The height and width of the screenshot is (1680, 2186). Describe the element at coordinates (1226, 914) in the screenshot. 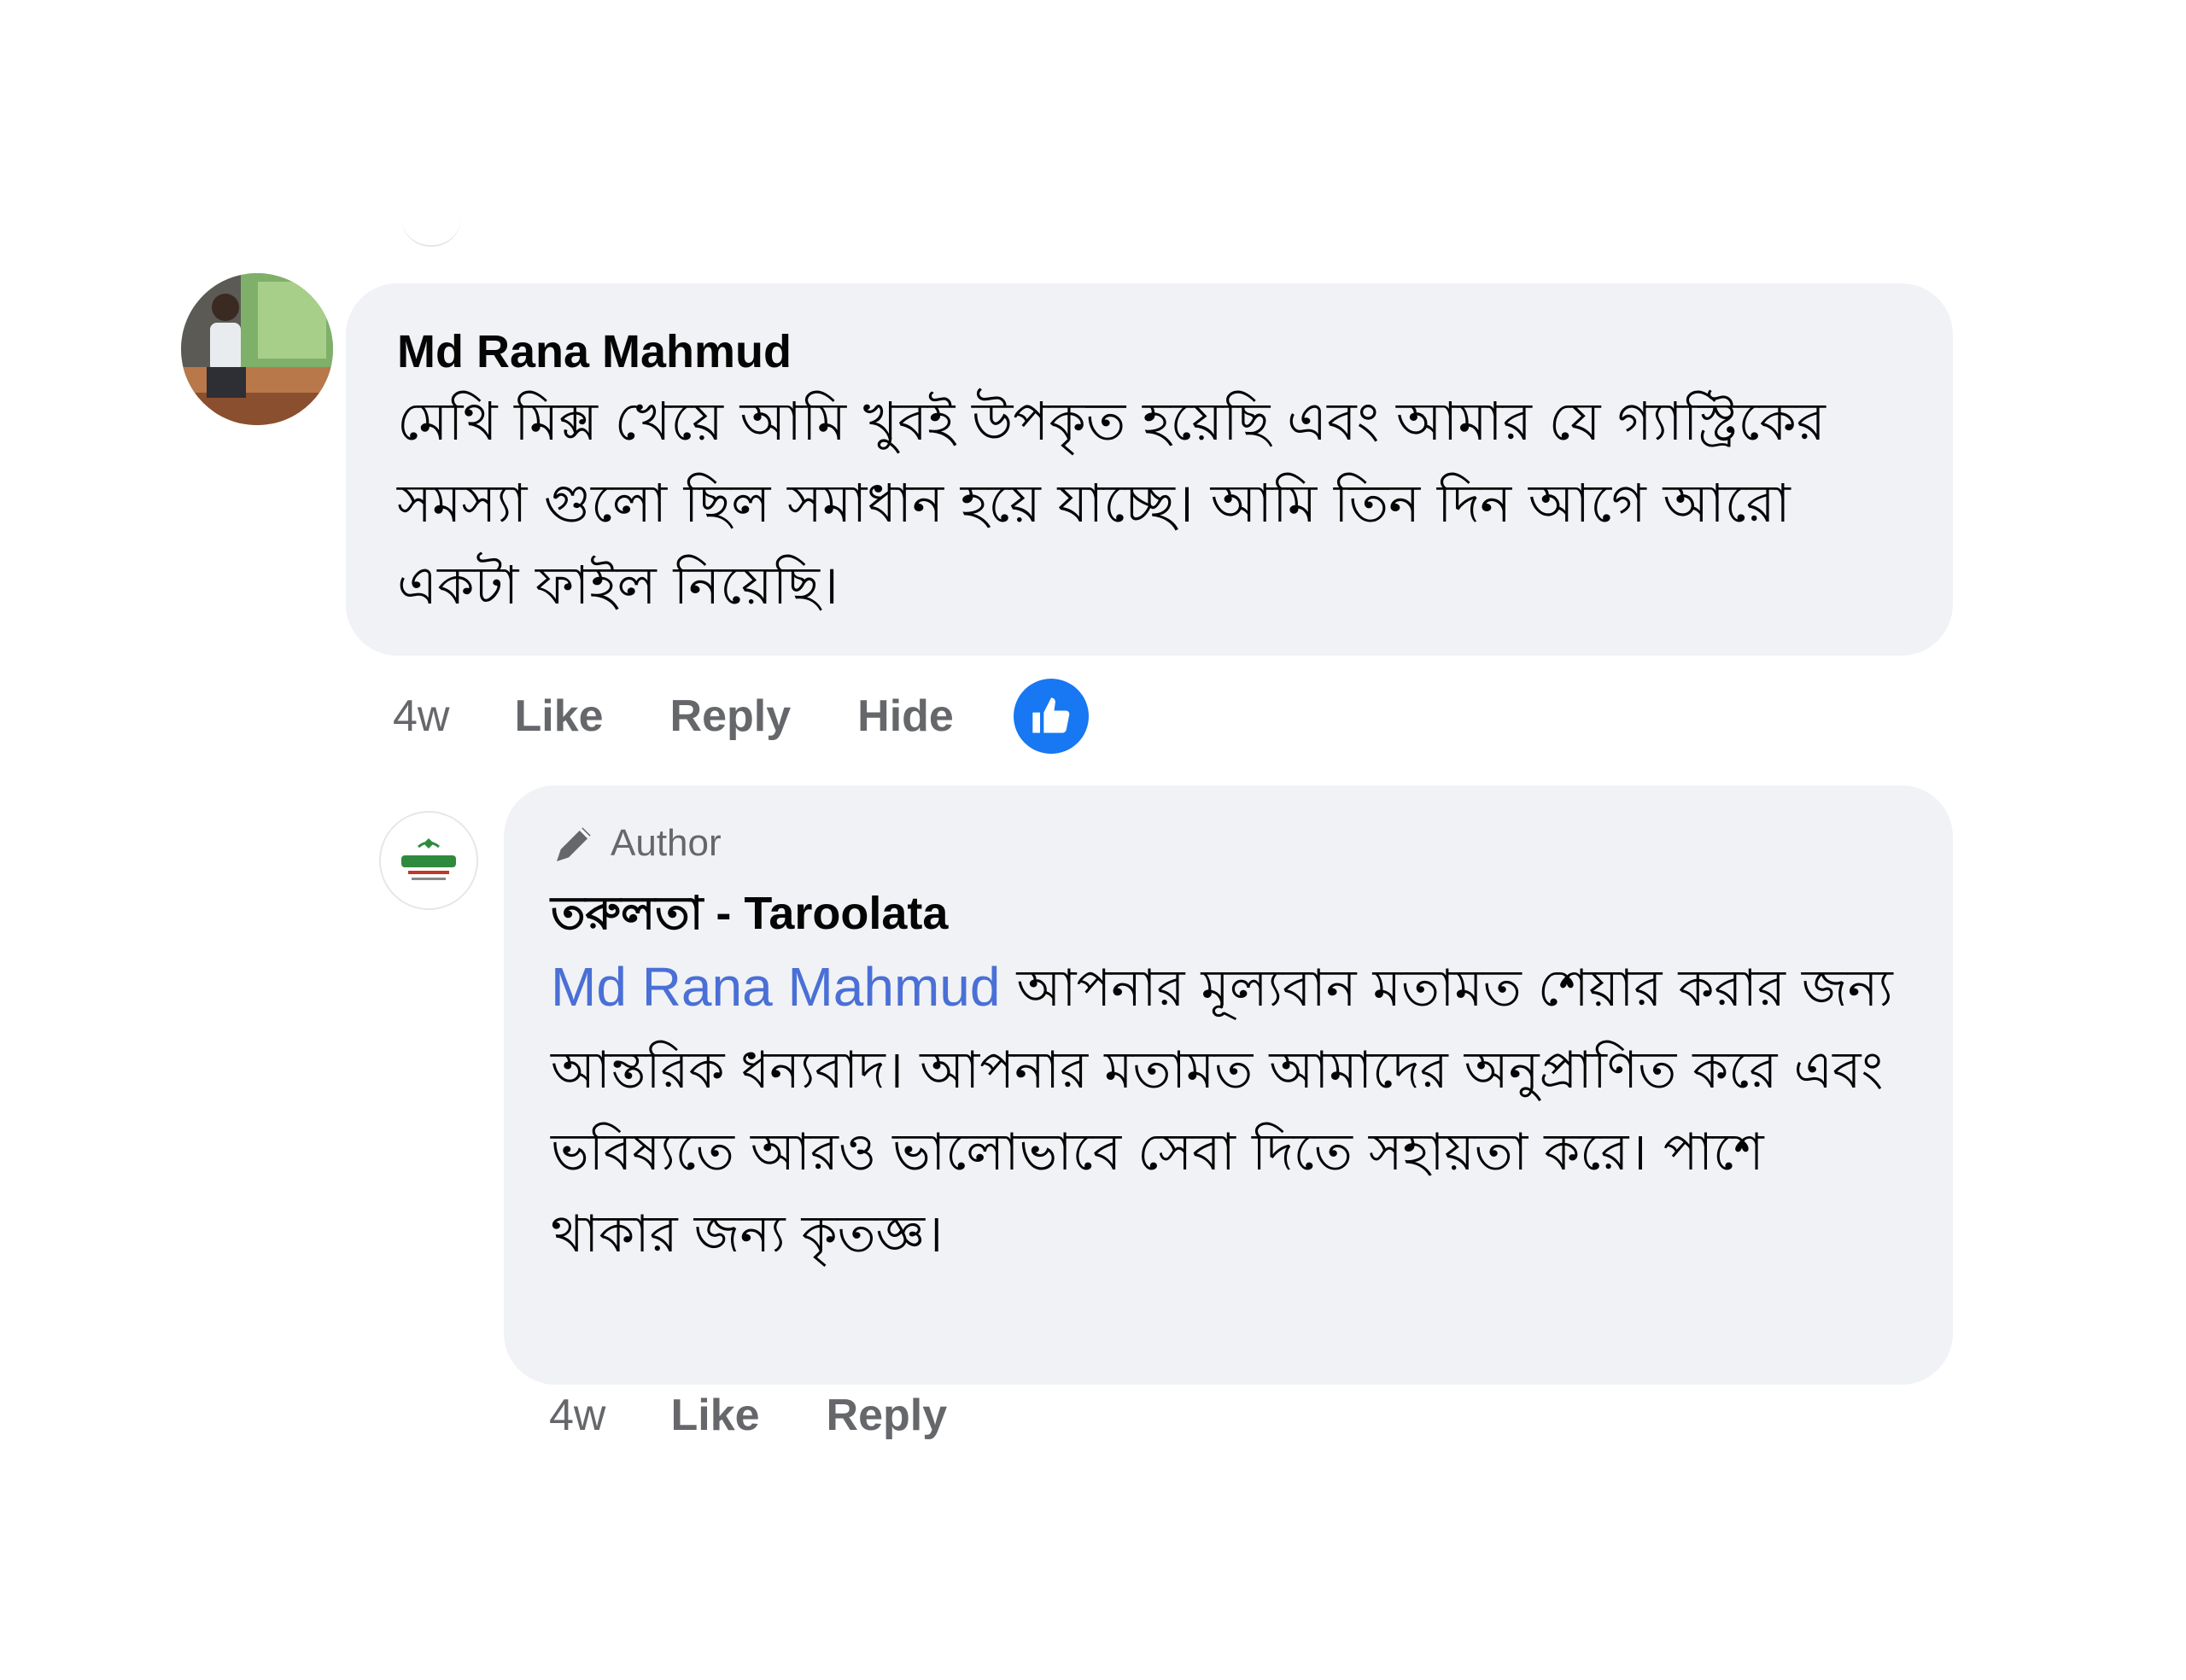

I see `reply-author-name: তরুলতা - Taroolata` at that location.